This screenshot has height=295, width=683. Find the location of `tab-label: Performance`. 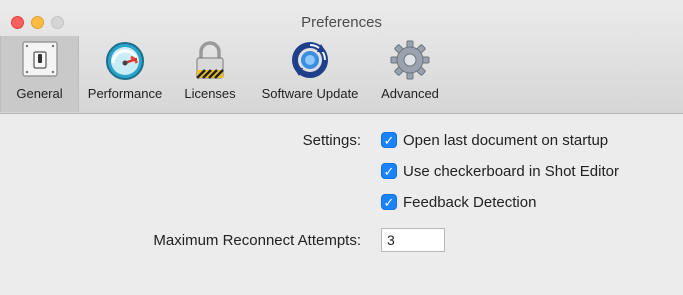

tab-label: Performance is located at coordinates (125, 93).